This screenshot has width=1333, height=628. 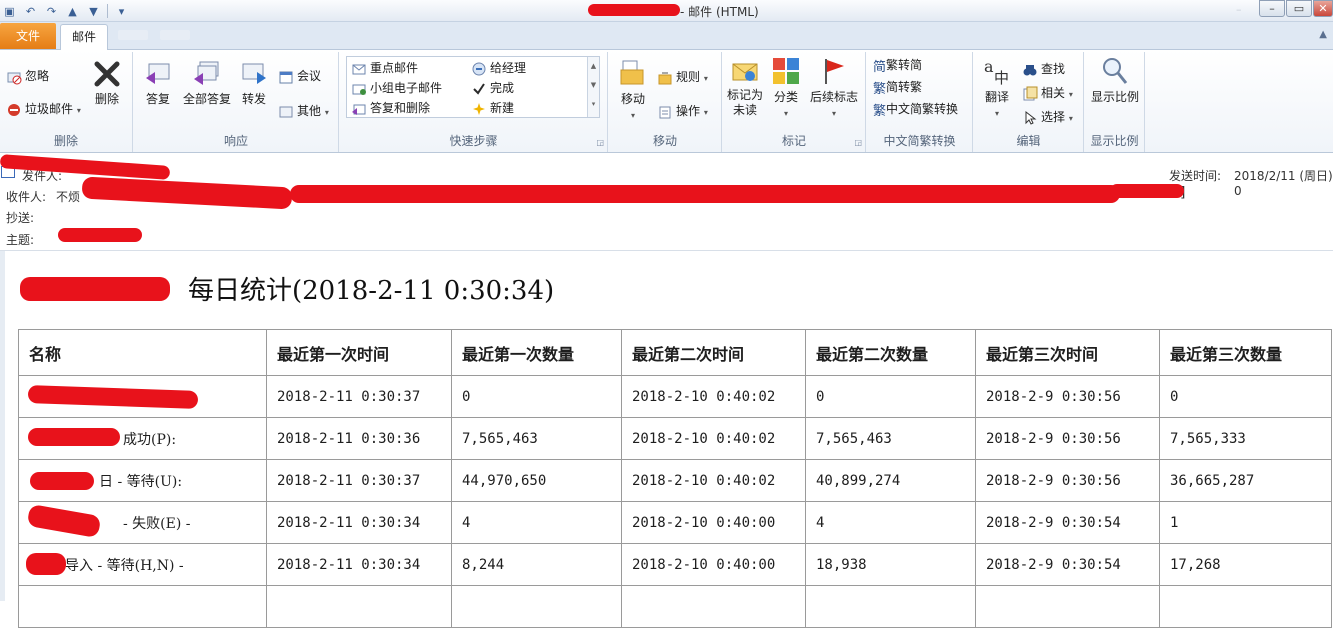 I want to click on more-respond-button: 其他 ▾, so click(x=303, y=111).